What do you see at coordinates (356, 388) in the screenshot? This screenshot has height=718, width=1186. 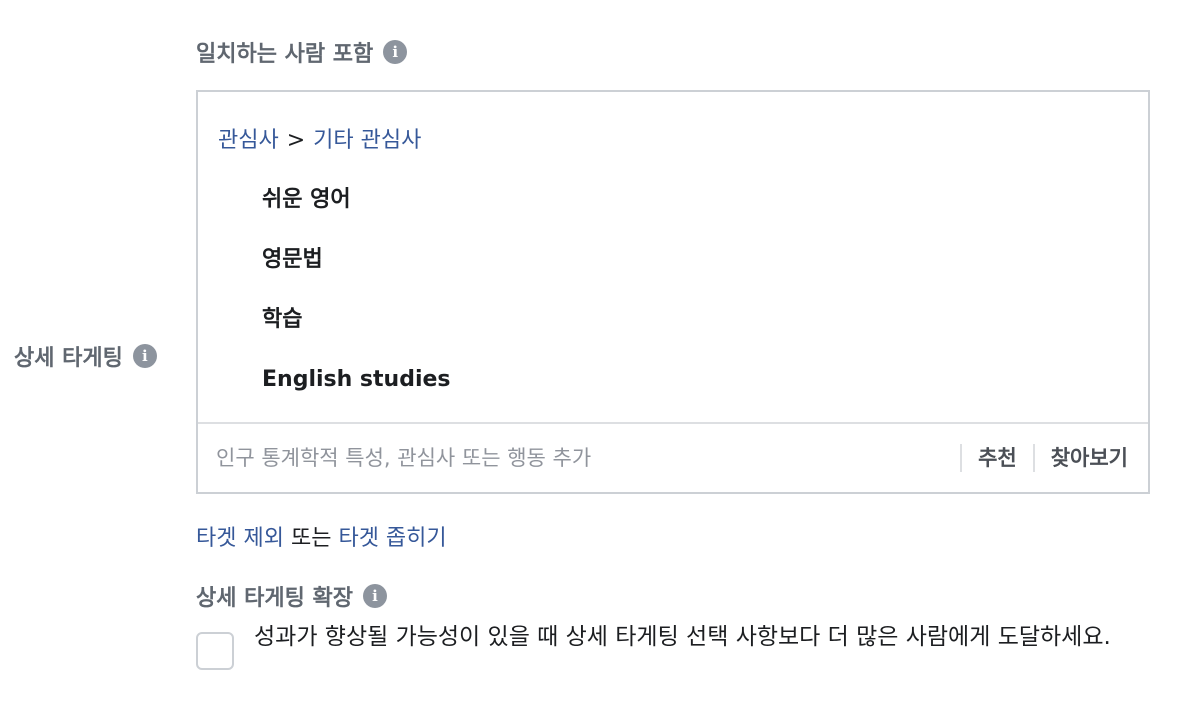 I see `list-item: English studies` at bounding box center [356, 388].